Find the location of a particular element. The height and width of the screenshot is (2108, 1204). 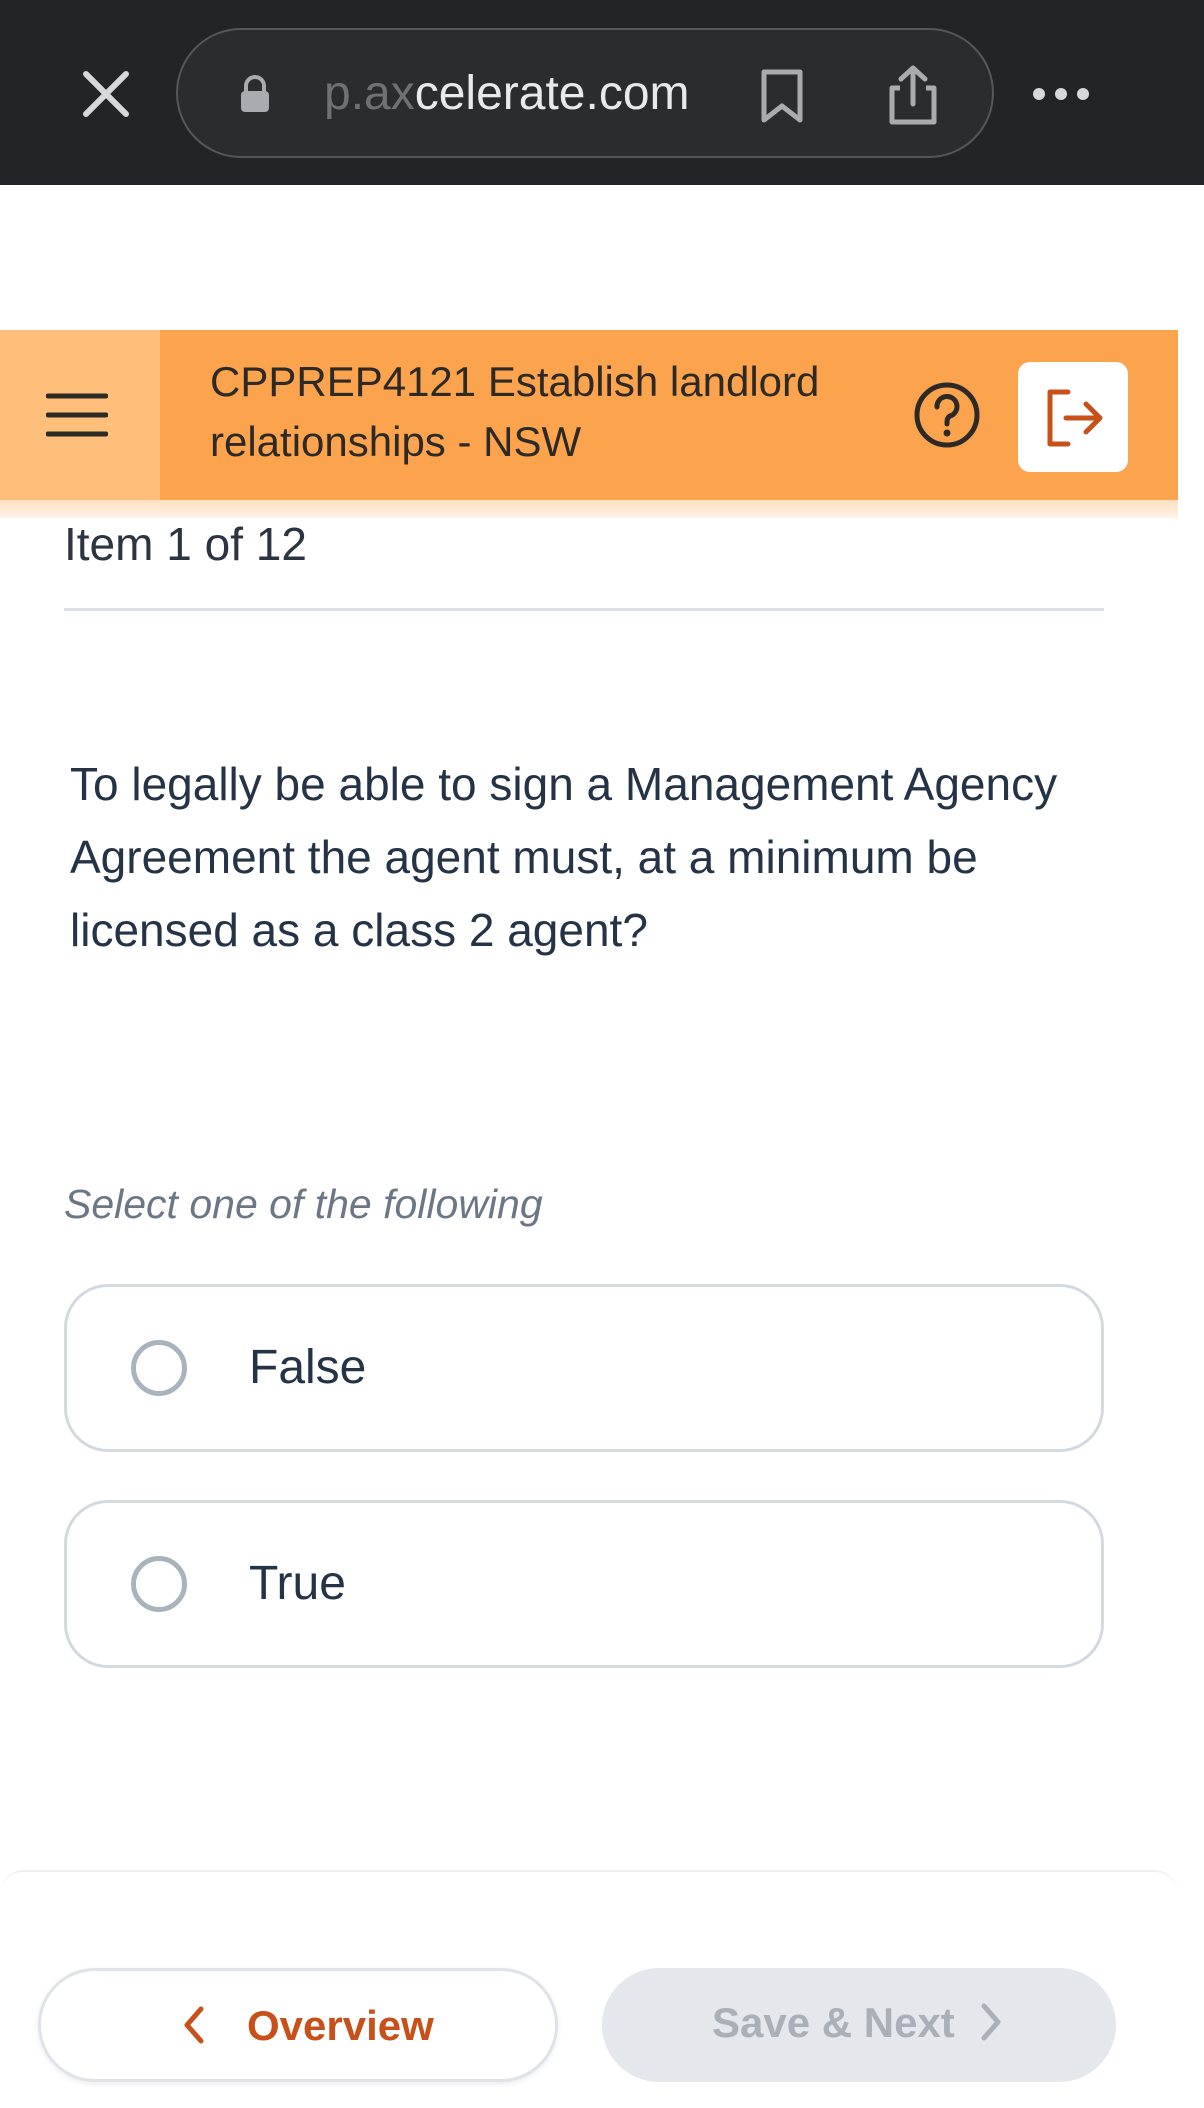

divider is located at coordinates (584, 609).